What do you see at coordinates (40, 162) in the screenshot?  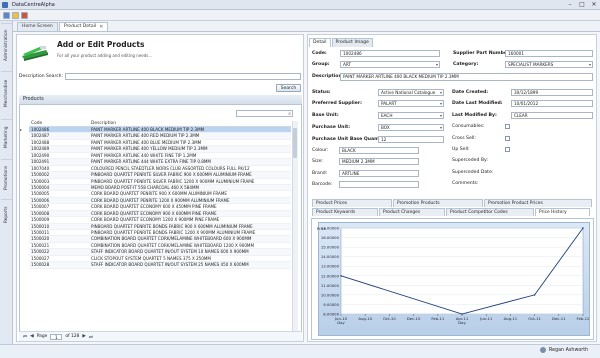 I see `cell-code: 1002491` at bounding box center [40, 162].